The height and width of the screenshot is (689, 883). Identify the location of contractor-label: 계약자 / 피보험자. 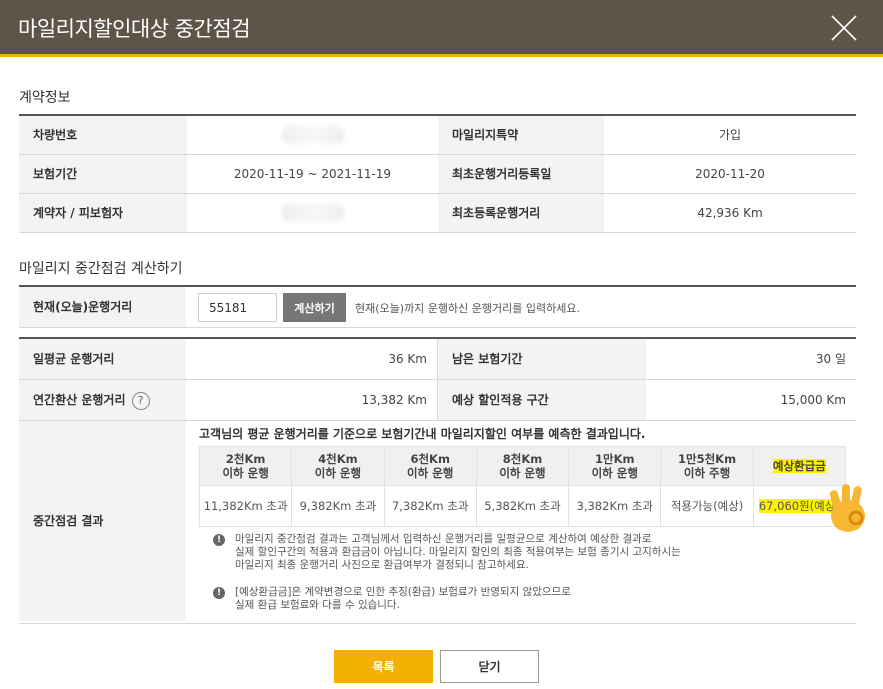
(103, 213).